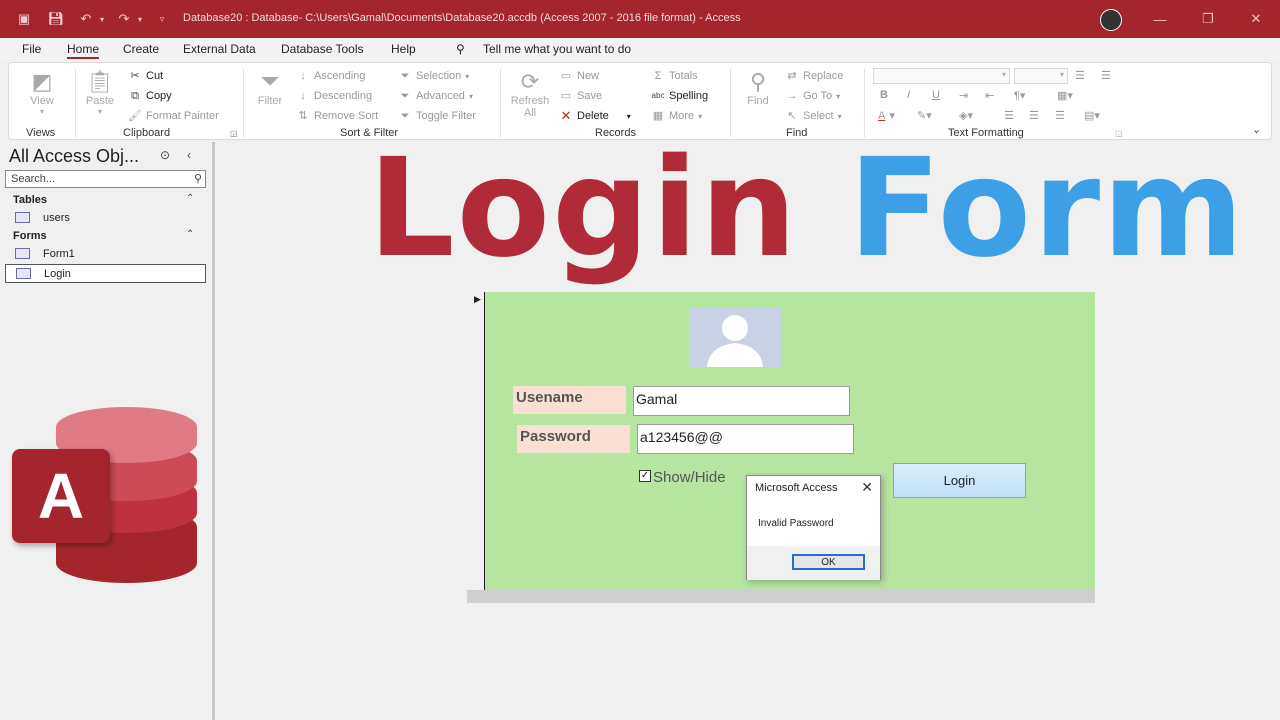 The width and height of the screenshot is (1280, 720). Describe the element at coordinates (658, 95) in the screenshot. I see `spelling-icon: abc` at that location.